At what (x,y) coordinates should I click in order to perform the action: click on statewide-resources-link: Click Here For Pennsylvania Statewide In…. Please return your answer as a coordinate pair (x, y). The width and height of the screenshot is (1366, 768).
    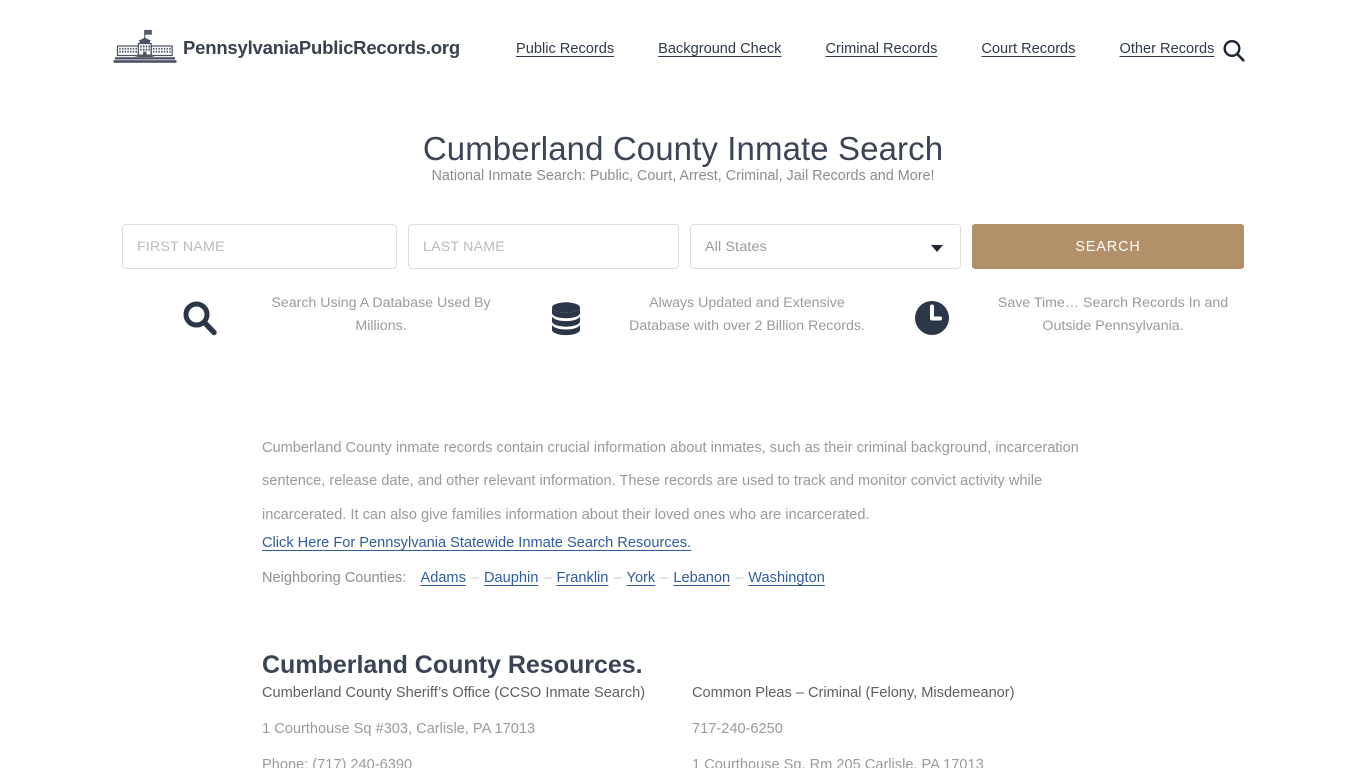
    Looking at the image, I should click on (476, 543).